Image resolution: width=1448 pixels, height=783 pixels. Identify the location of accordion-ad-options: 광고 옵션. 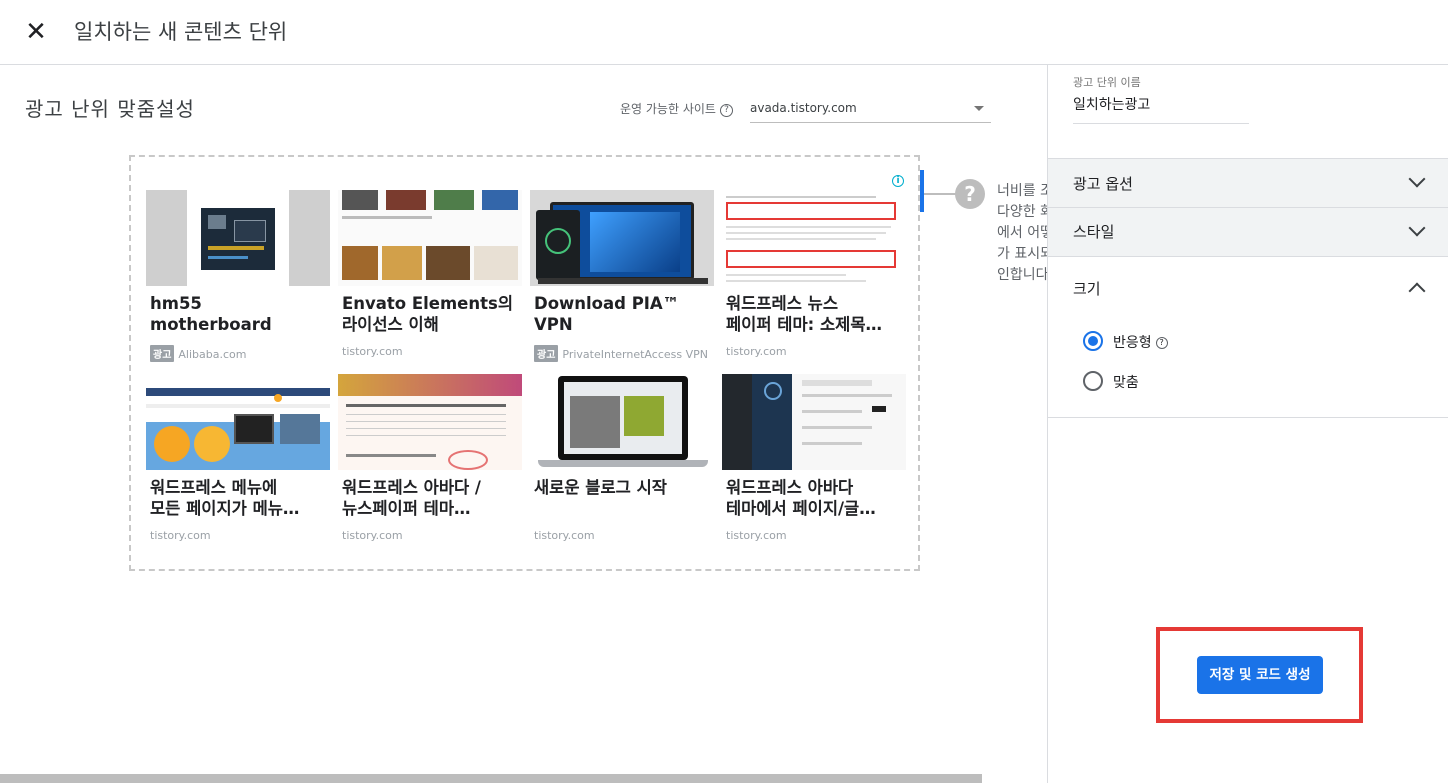
(1248, 182).